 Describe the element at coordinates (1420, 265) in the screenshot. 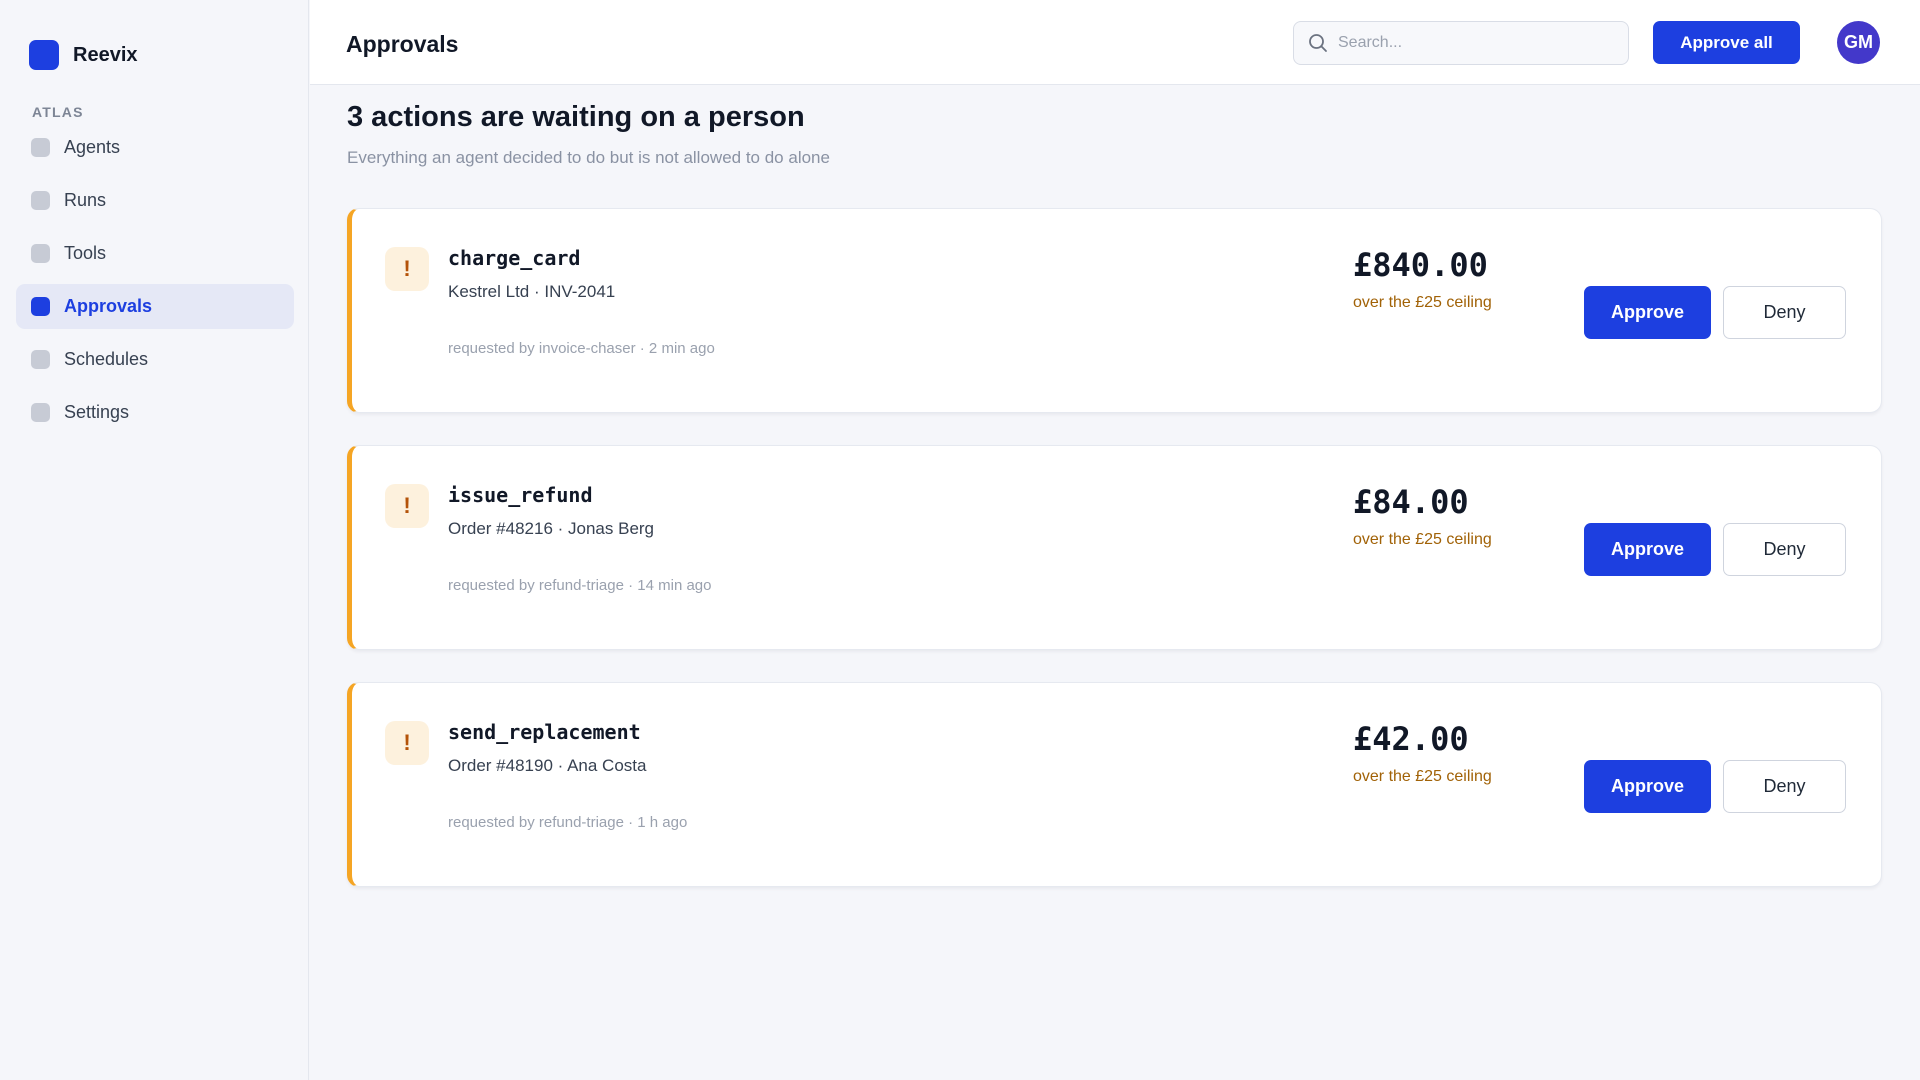

I see `amount: £840.00` at that location.